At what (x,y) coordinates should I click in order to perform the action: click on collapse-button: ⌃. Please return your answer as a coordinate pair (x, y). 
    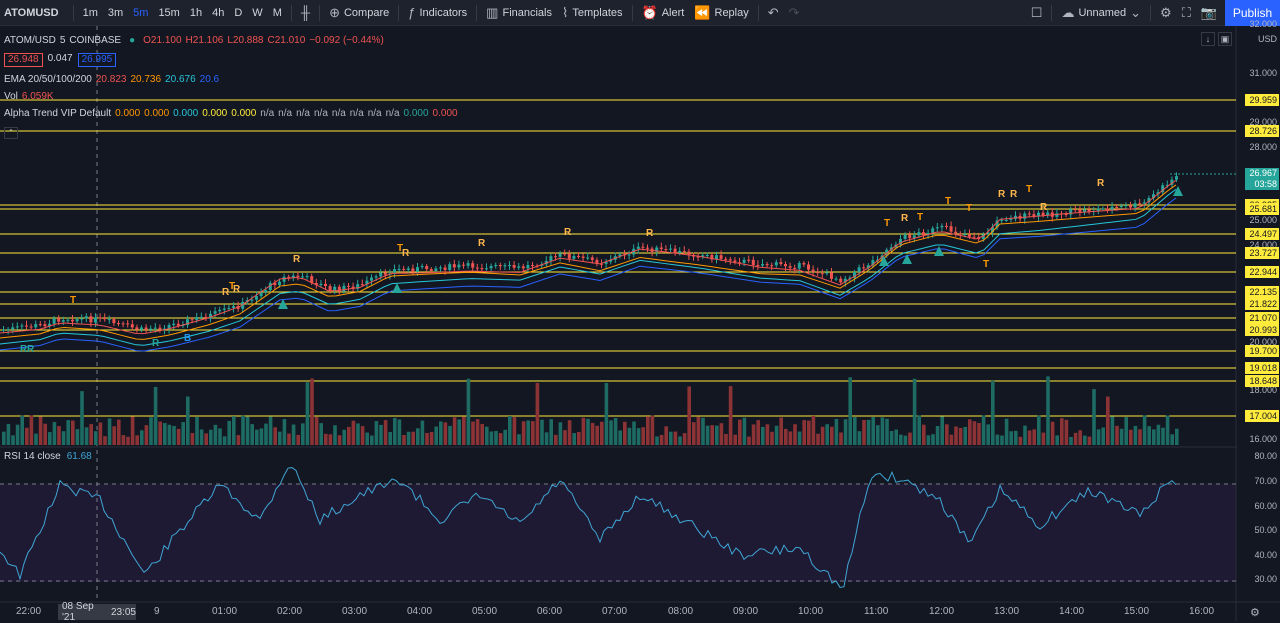
    Looking at the image, I should click on (11, 133).